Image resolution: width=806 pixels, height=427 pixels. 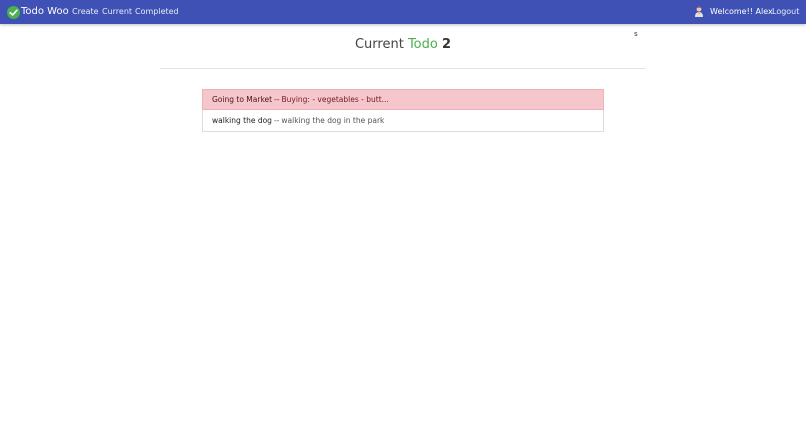 What do you see at coordinates (403, 68) in the screenshot?
I see `divider` at bounding box center [403, 68].